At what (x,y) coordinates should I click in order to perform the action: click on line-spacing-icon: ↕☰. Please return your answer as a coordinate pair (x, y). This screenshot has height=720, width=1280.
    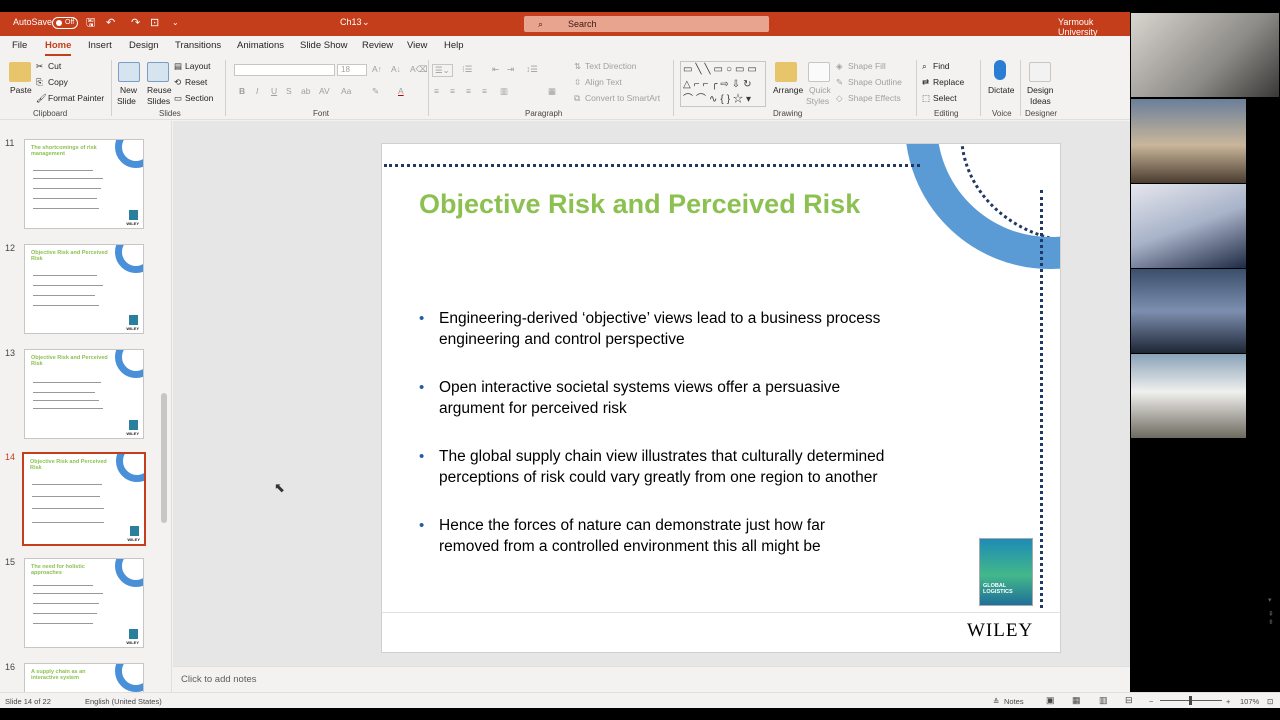
    Looking at the image, I should click on (532, 69).